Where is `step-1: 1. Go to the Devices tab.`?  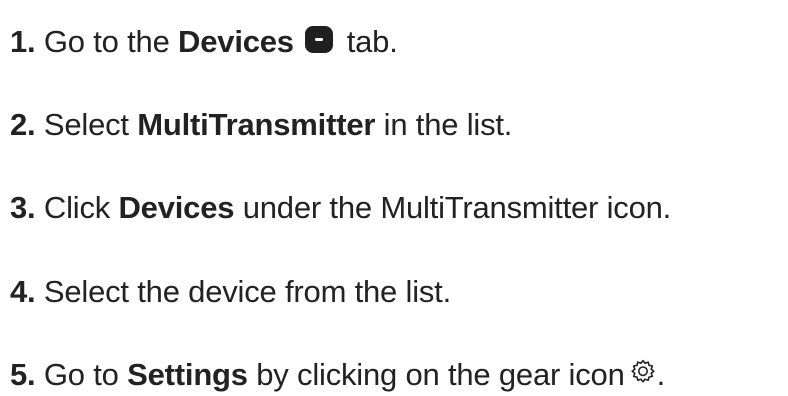 step-1: 1. Go to the Devices tab. is located at coordinates (204, 42).